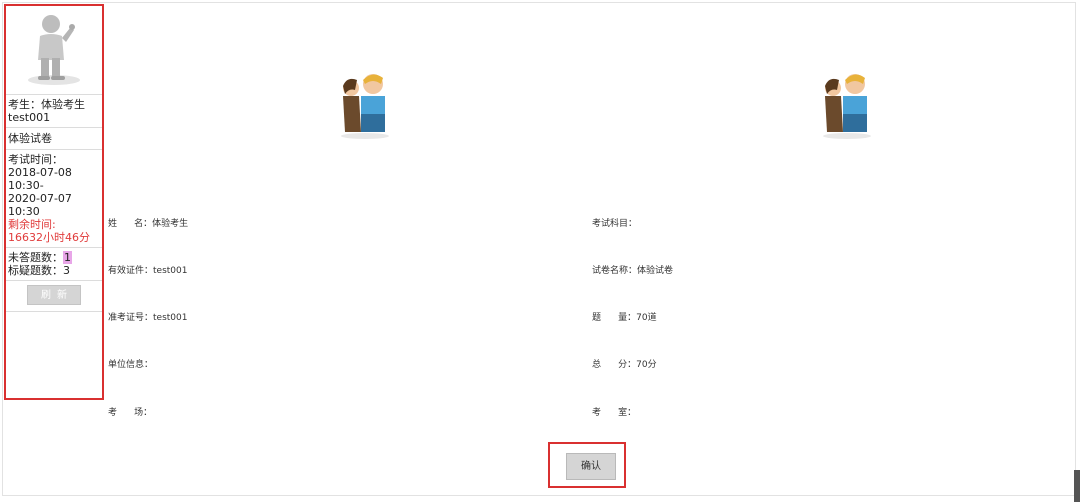 The image size is (1080, 502). Describe the element at coordinates (624, 365) in the screenshot. I see `info-total-score: 总 分：70分` at that location.